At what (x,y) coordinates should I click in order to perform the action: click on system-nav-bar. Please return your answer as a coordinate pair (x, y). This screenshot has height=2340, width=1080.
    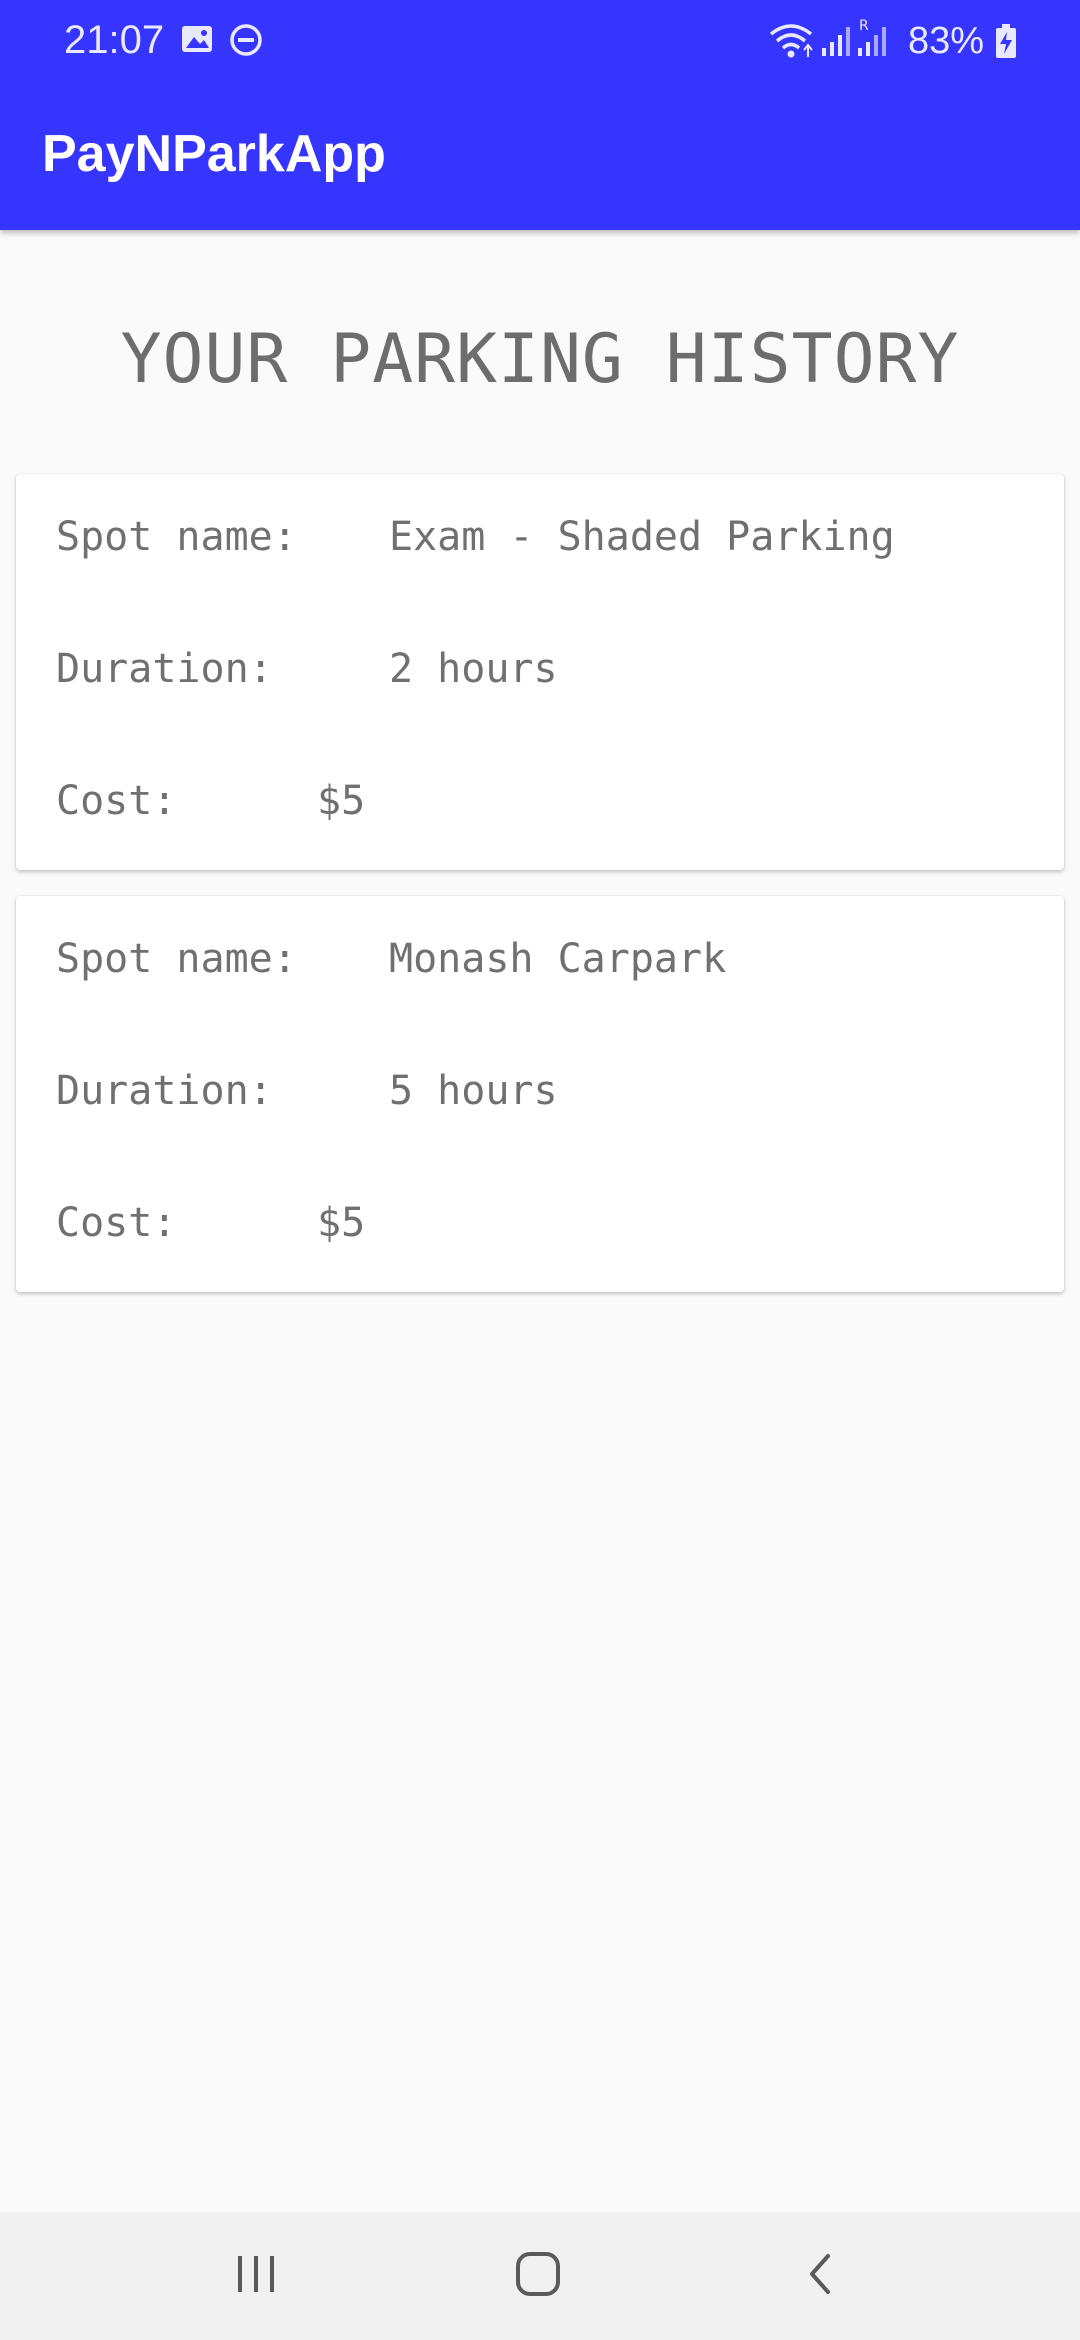
    Looking at the image, I should click on (540, 2276).